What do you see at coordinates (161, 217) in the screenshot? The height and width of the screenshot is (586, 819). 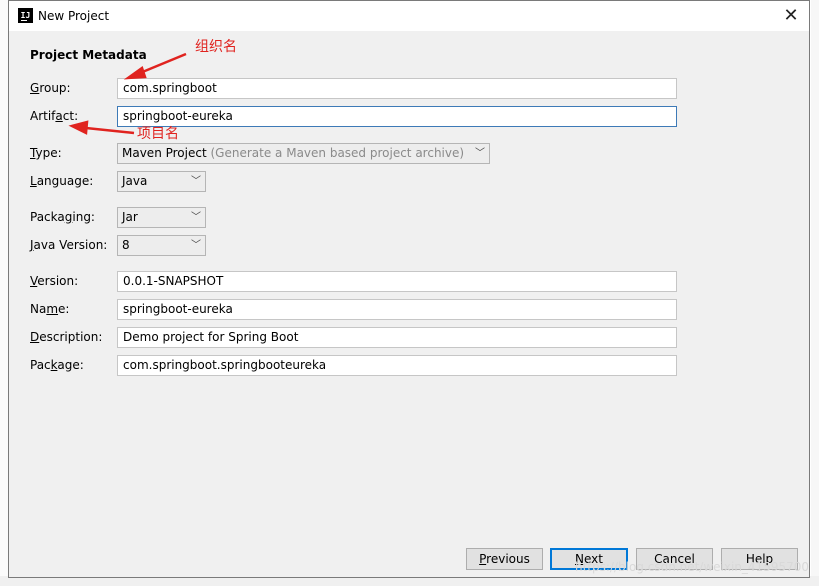 I see `packaging-select: Jar ﹀` at bounding box center [161, 217].